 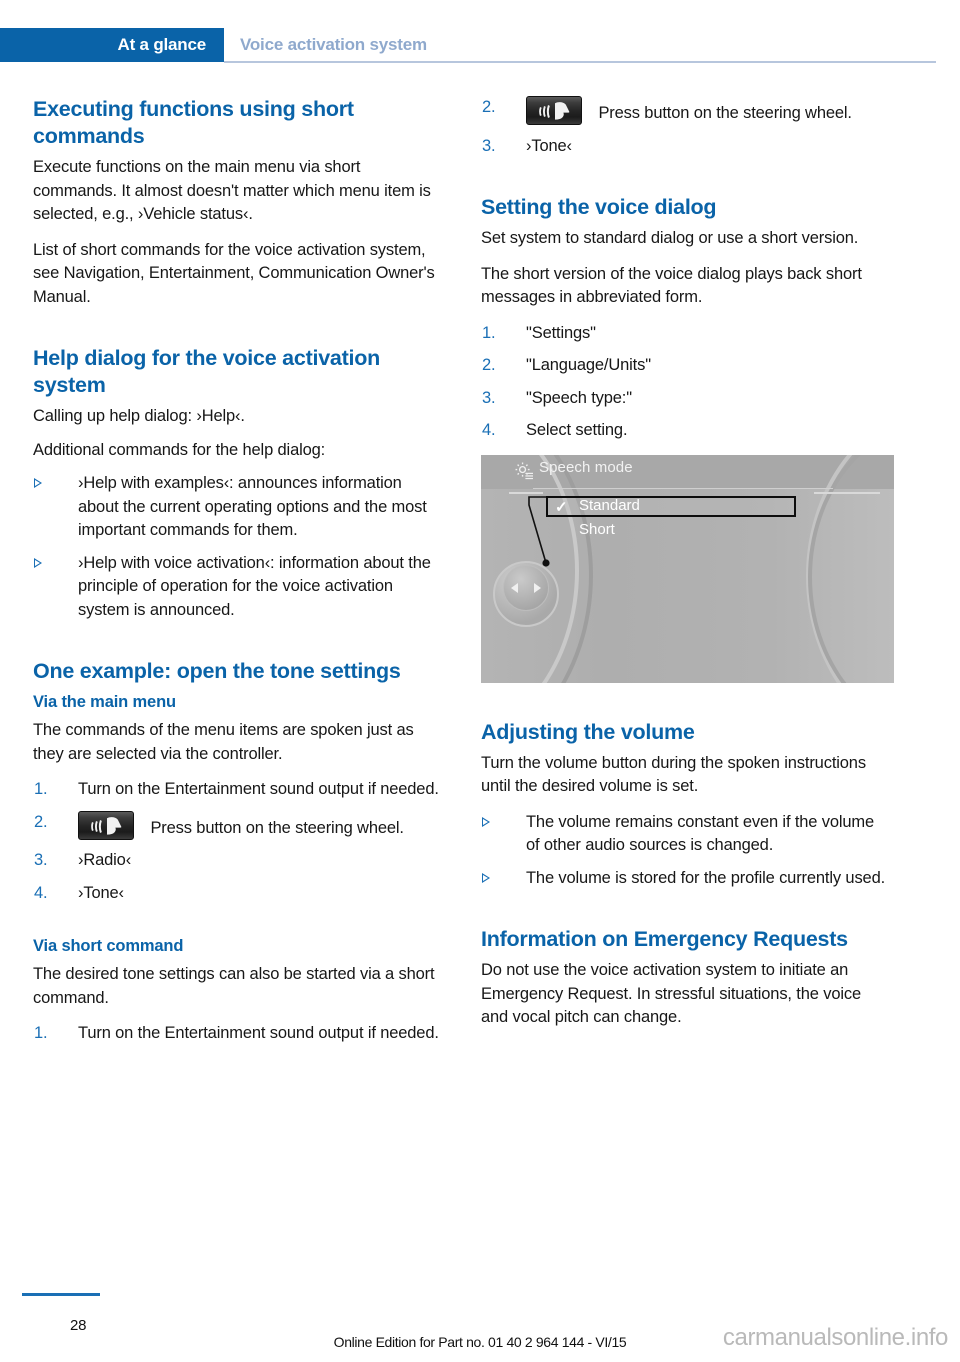 What do you see at coordinates (238, 861) in the screenshot?
I see `list-item: 3. ›Radio‹` at bounding box center [238, 861].